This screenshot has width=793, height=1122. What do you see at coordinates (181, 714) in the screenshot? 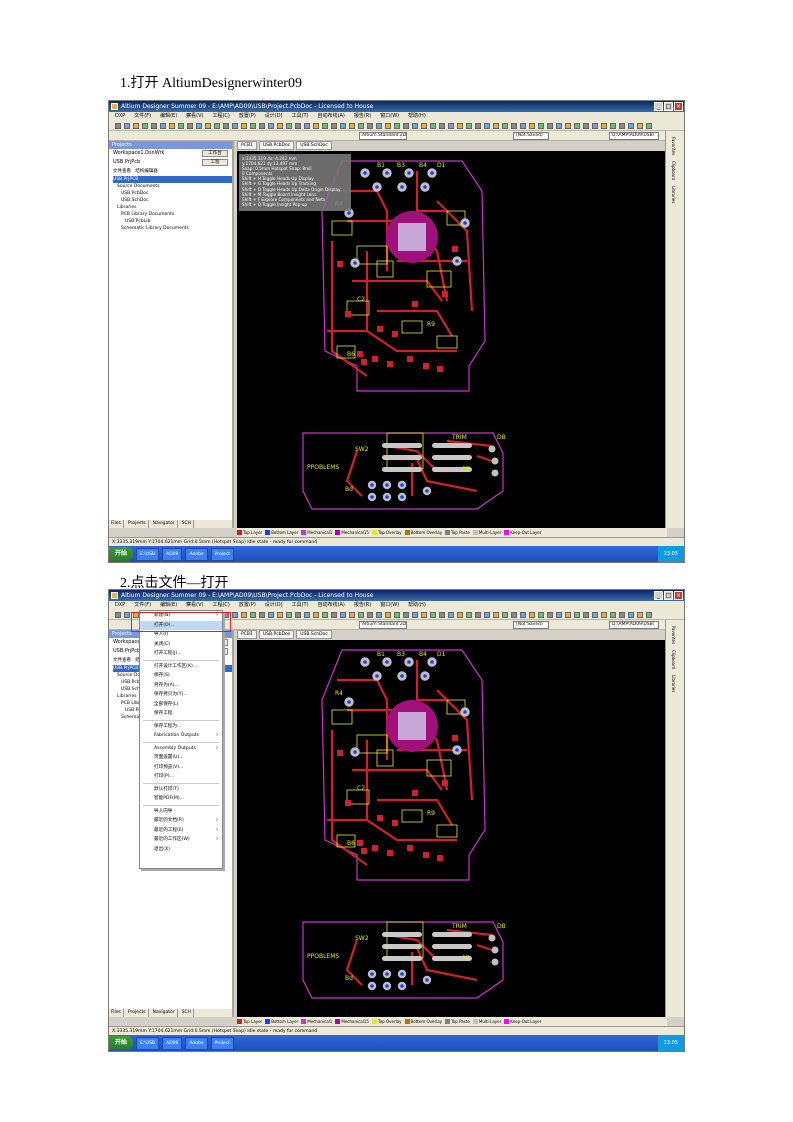
I see `file-menu-item: 保存工程` at bounding box center [181, 714].